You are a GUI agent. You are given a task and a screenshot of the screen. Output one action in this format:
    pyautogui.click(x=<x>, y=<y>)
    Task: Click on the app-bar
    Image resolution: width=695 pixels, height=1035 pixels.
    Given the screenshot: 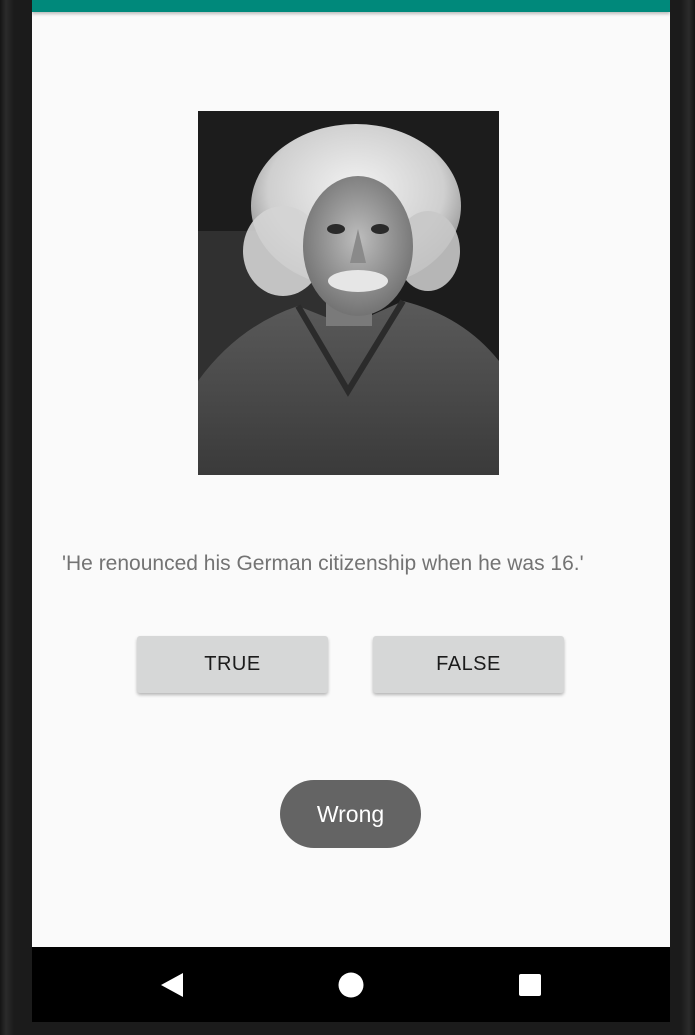 What is the action you would take?
    pyautogui.click(x=351, y=6)
    